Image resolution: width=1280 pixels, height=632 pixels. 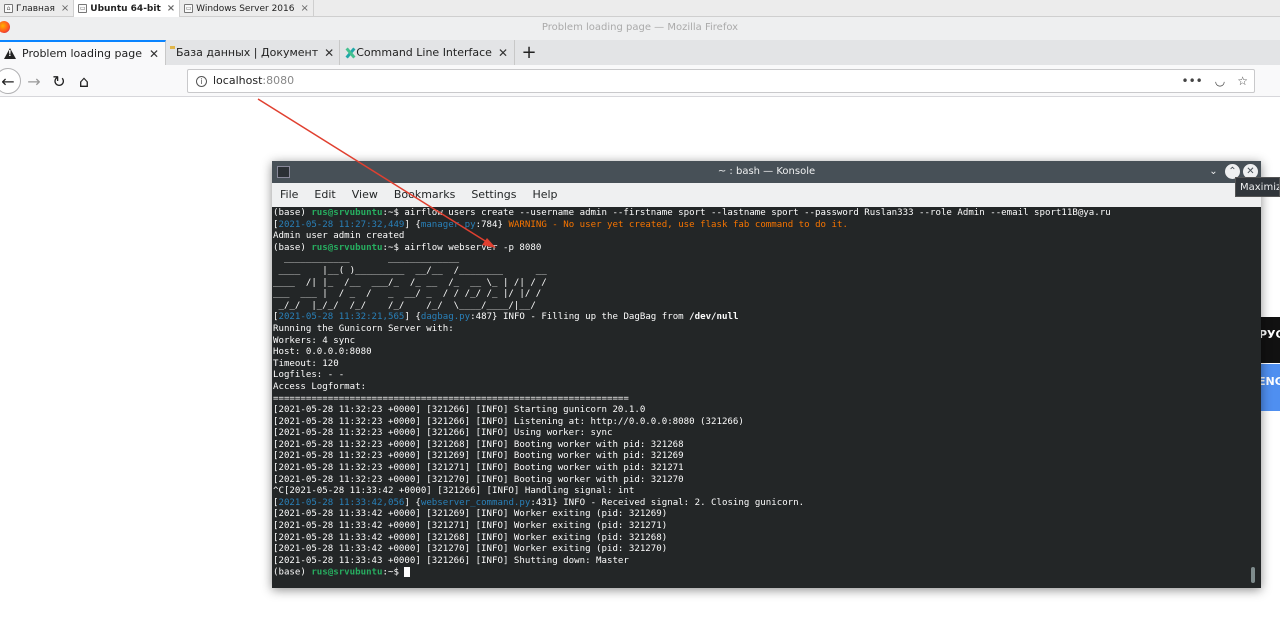 I want to click on vm-tab-label: Windows Server 2016, so click(x=245, y=8).